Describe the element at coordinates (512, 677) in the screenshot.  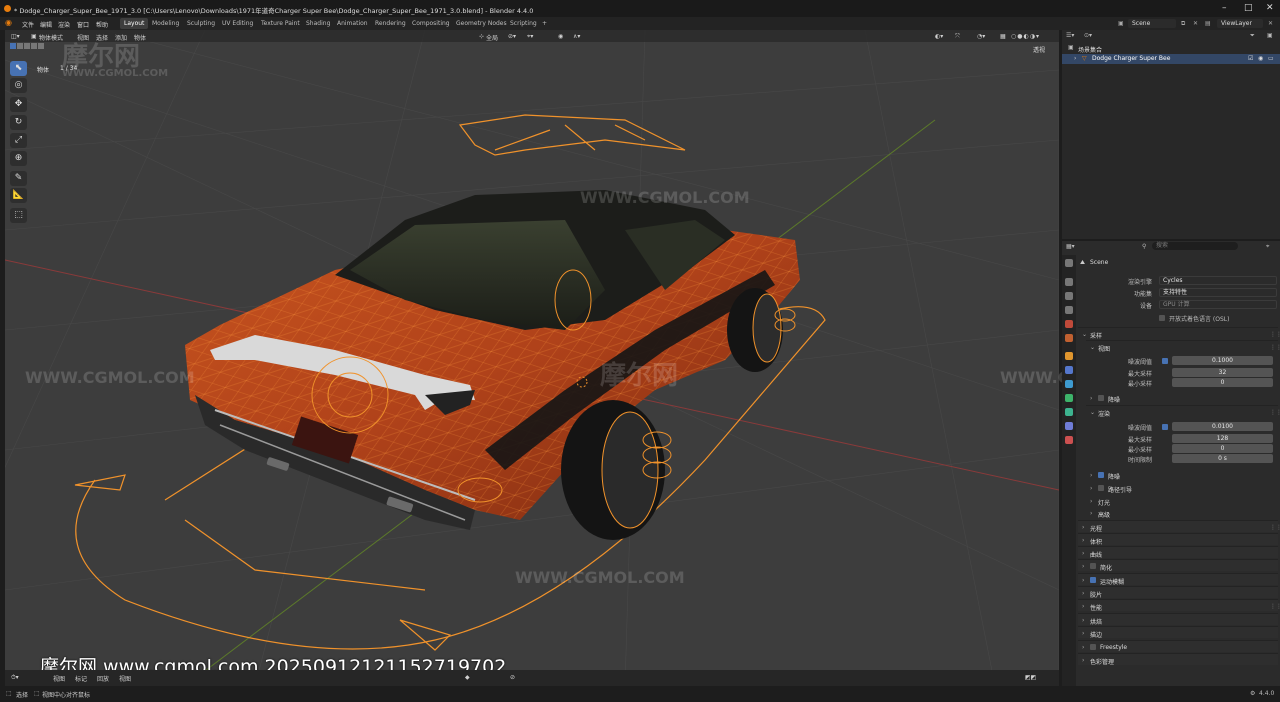
I see `autokey-icon: ⊘` at that location.